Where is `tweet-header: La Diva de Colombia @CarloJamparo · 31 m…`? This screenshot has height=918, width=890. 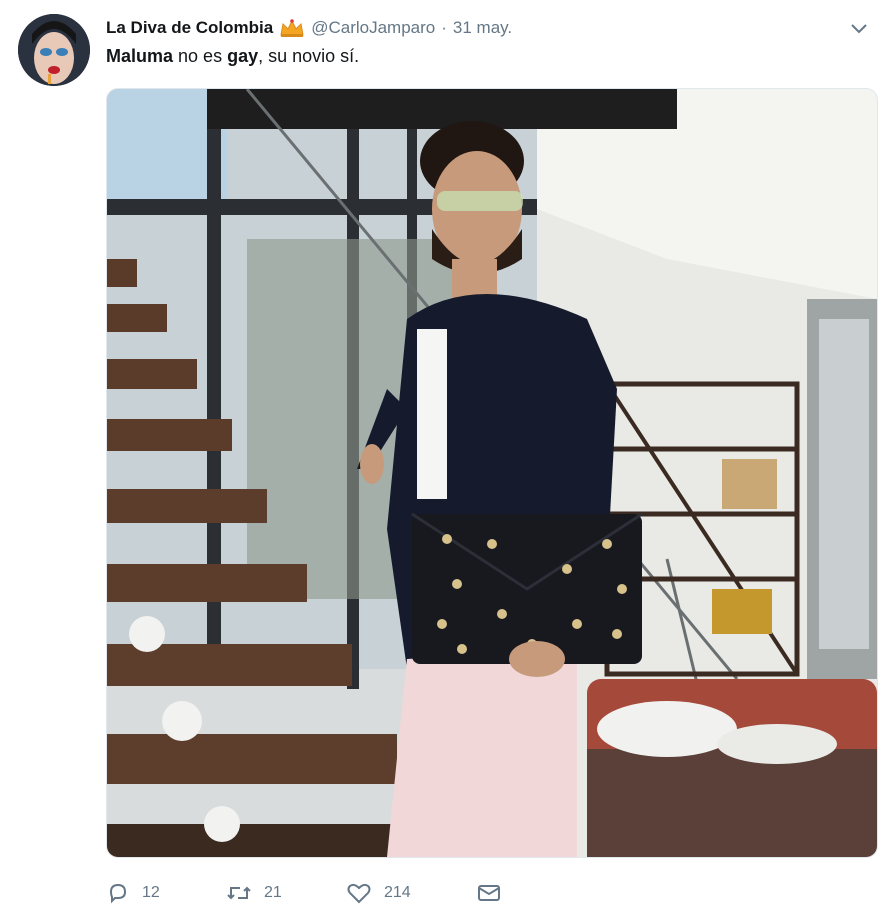
tweet-header: La Diva de Colombia @CarloJamparo · 31 m… is located at coordinates (488, 28).